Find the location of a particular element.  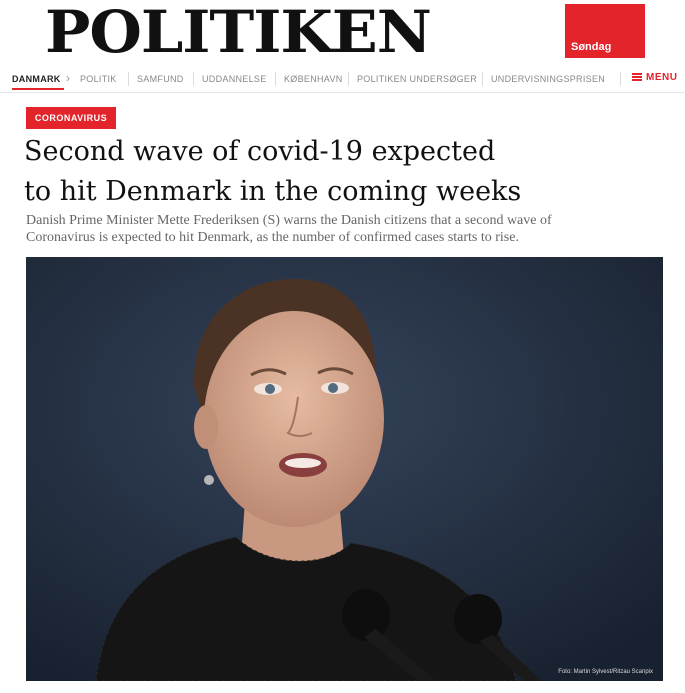

edition-badge: Søndag is located at coordinates (605, 31).